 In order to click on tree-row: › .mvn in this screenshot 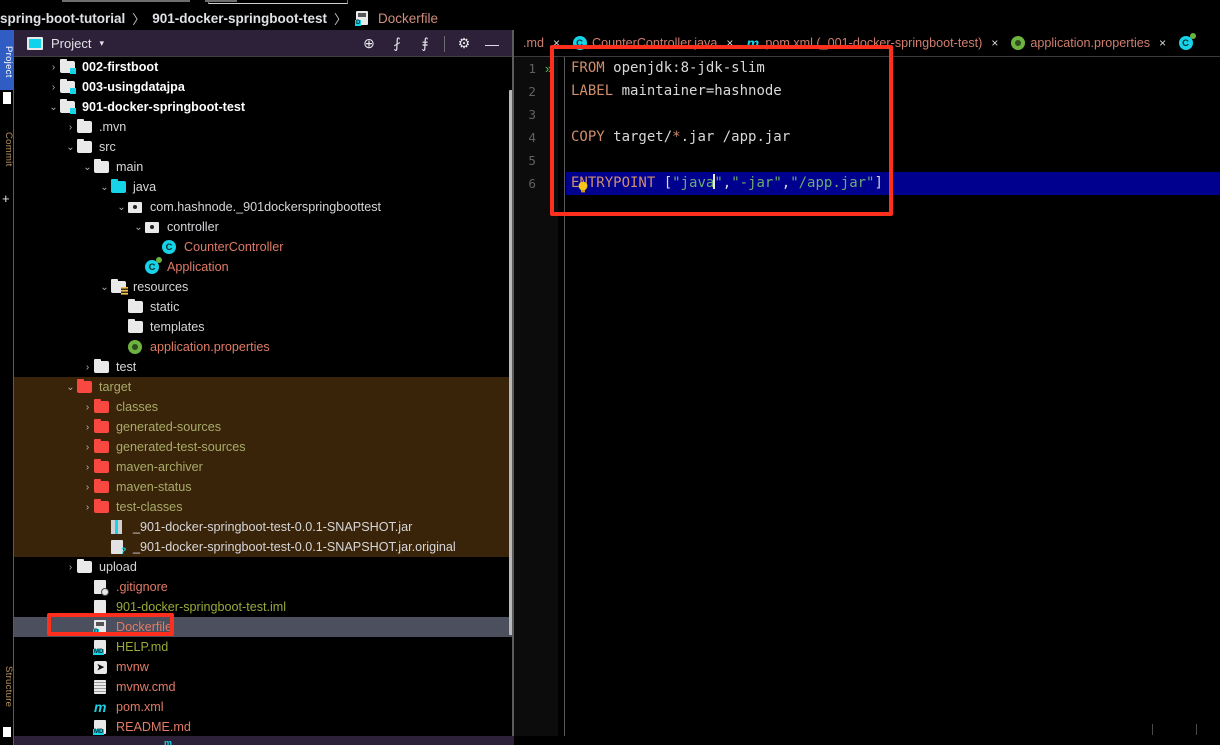, I will do `click(264, 127)`.